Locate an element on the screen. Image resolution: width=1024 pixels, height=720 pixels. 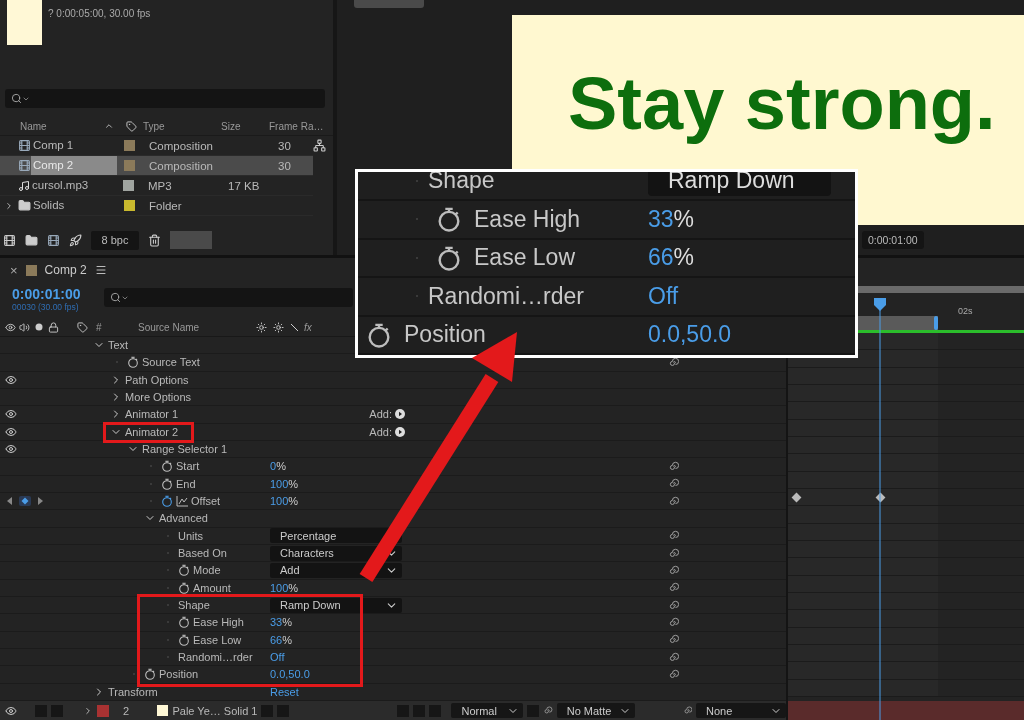
column-header: Name is located at coordinates (62, 126).